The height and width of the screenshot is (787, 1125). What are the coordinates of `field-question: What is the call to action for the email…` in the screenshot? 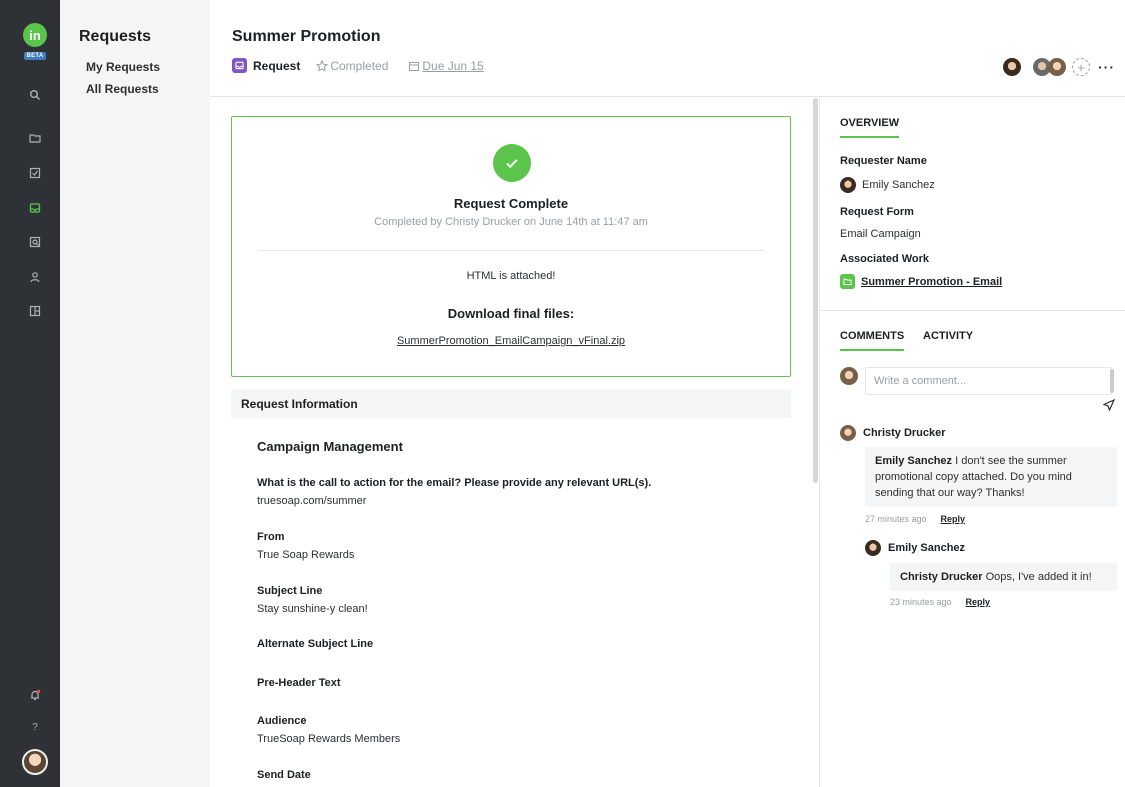 It's located at (454, 483).